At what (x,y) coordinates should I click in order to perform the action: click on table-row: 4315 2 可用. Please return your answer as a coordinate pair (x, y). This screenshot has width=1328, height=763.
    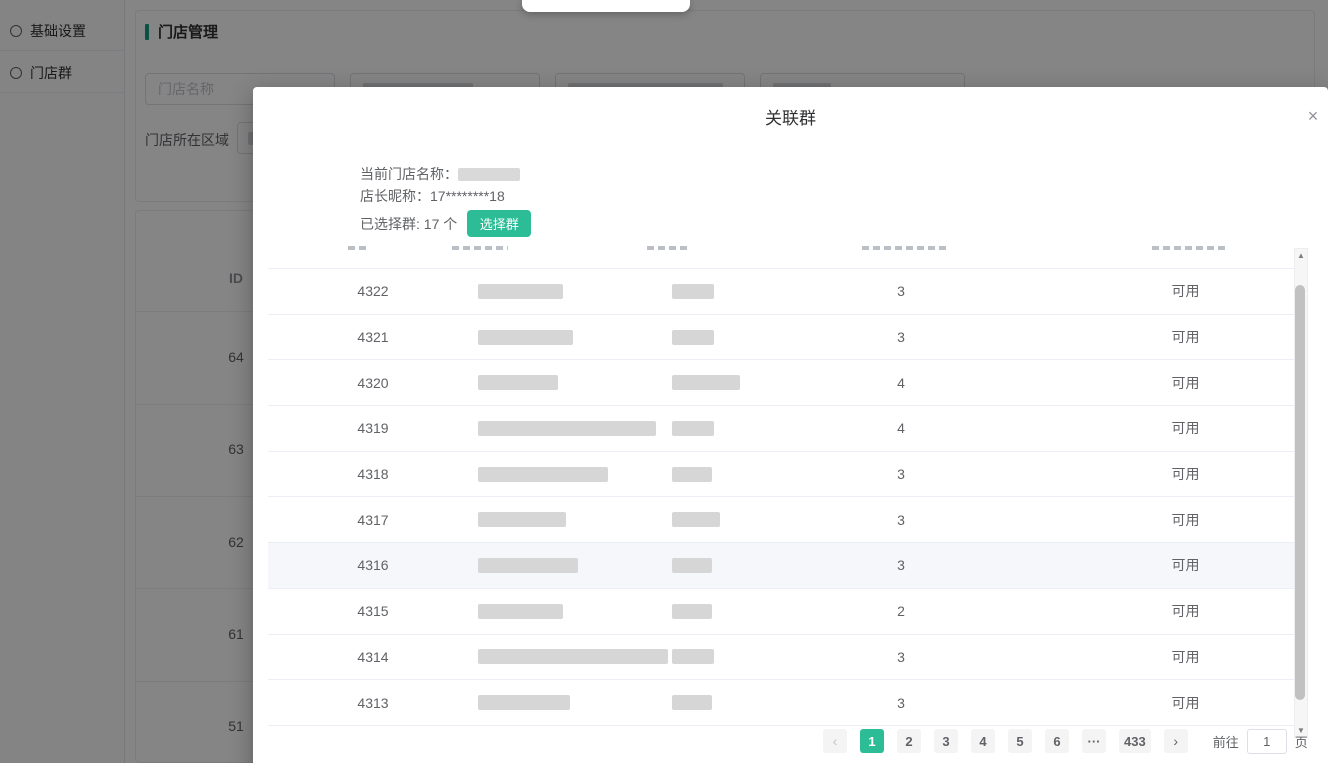
    Looking at the image, I should click on (782, 611).